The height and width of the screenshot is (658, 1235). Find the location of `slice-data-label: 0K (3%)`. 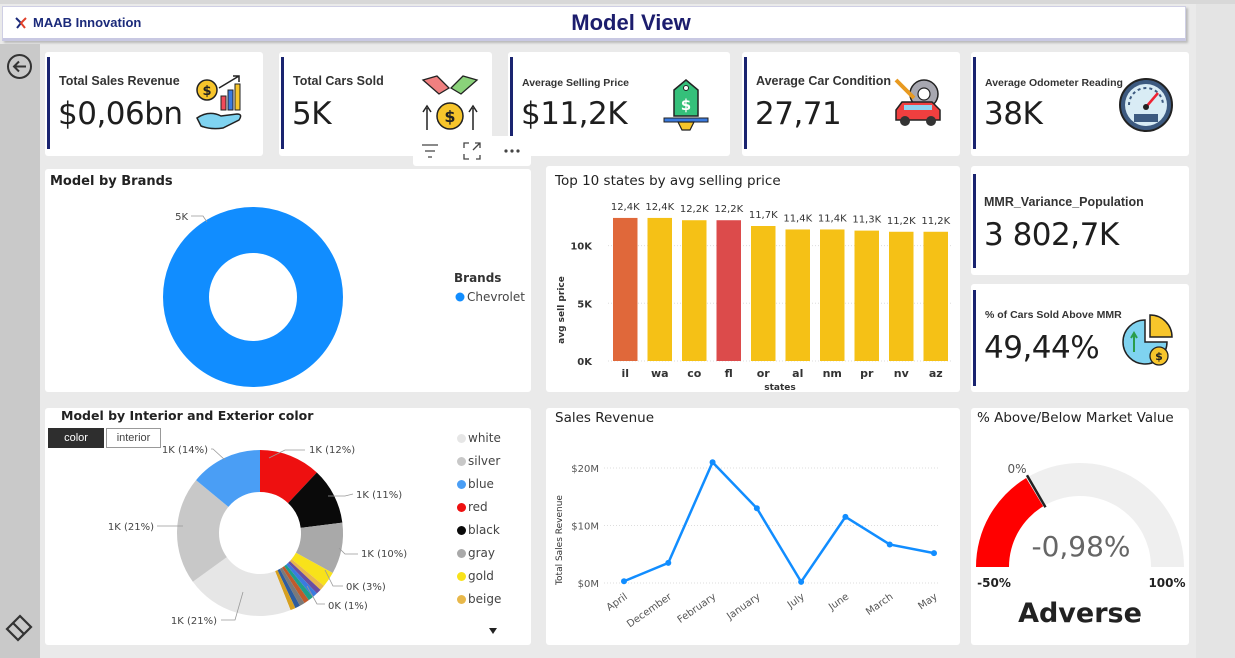

slice-data-label: 0K (3%) is located at coordinates (366, 587).